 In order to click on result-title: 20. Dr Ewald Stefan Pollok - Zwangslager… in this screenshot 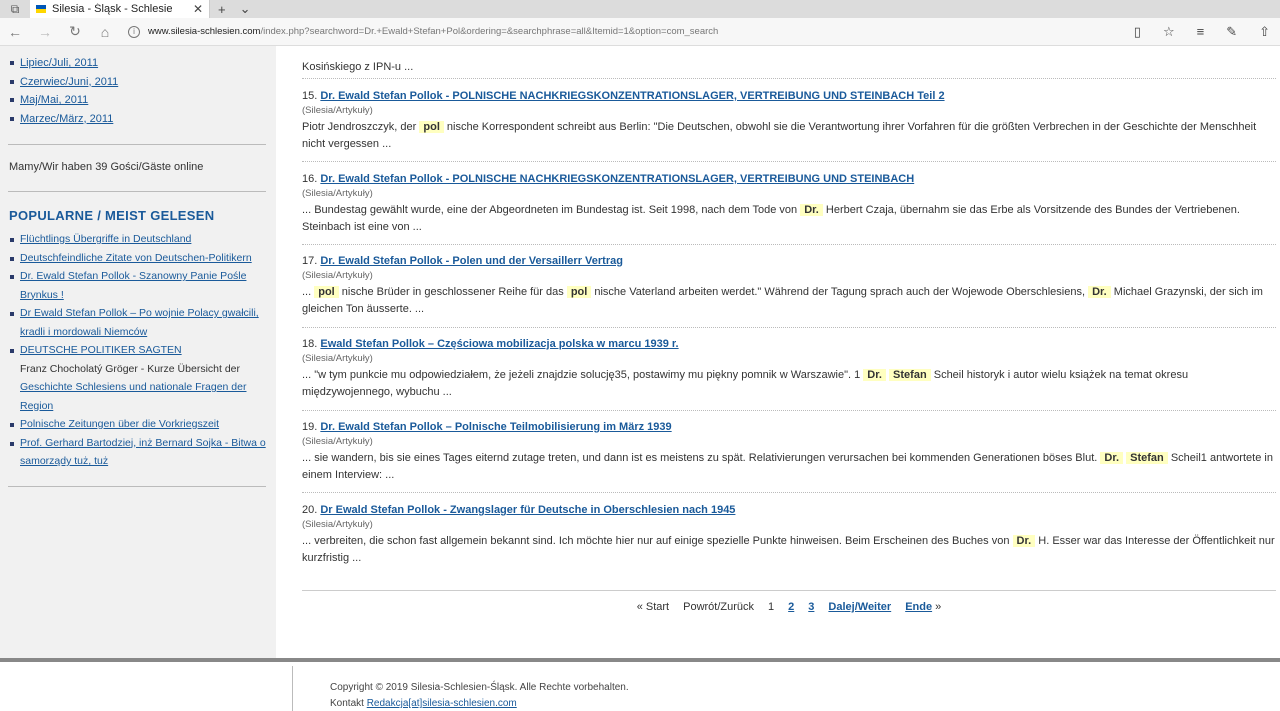, I will do `click(519, 510)`.